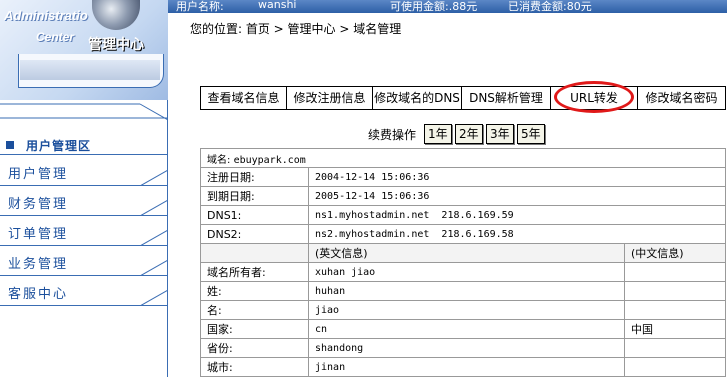 The width and height of the screenshot is (727, 377). What do you see at coordinates (219, 160) in the screenshot?
I see `domain-label: 域名:` at bounding box center [219, 160].